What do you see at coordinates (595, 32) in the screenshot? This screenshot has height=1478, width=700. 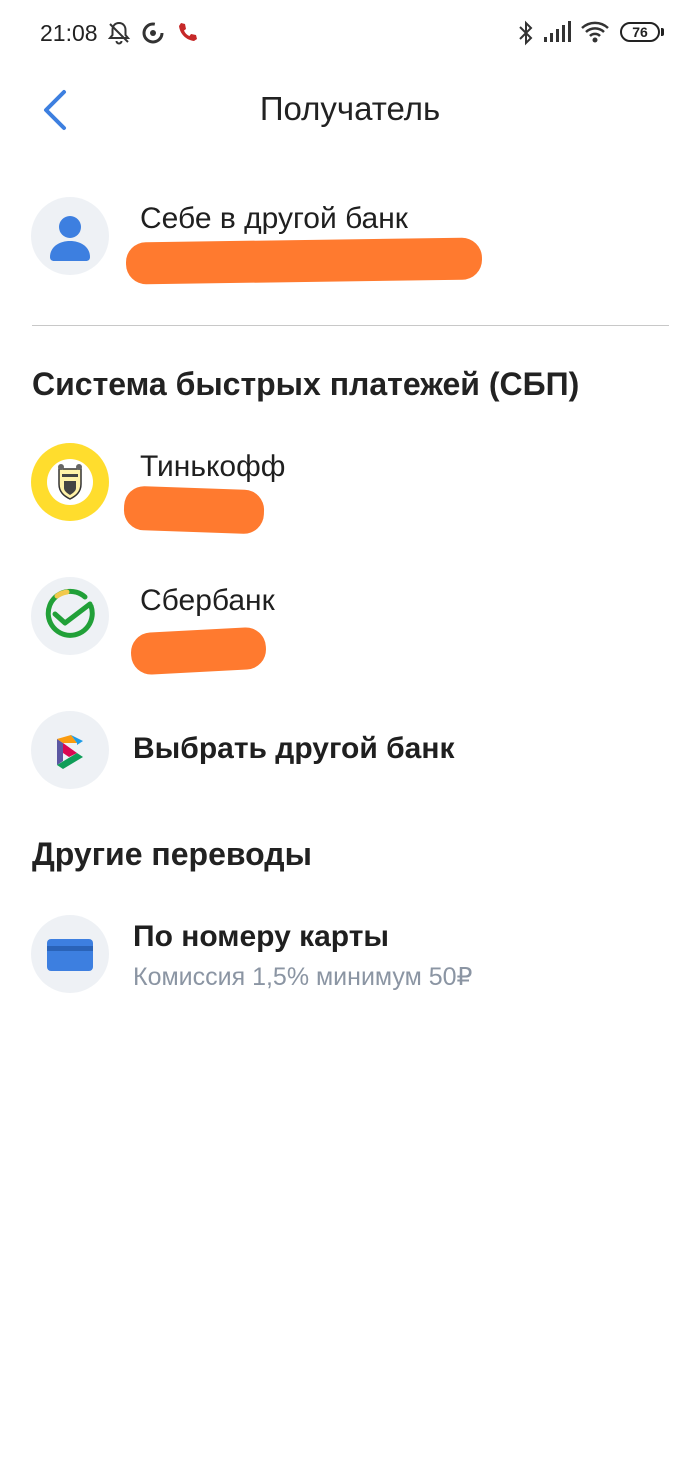 I see `wifi-icon` at bounding box center [595, 32].